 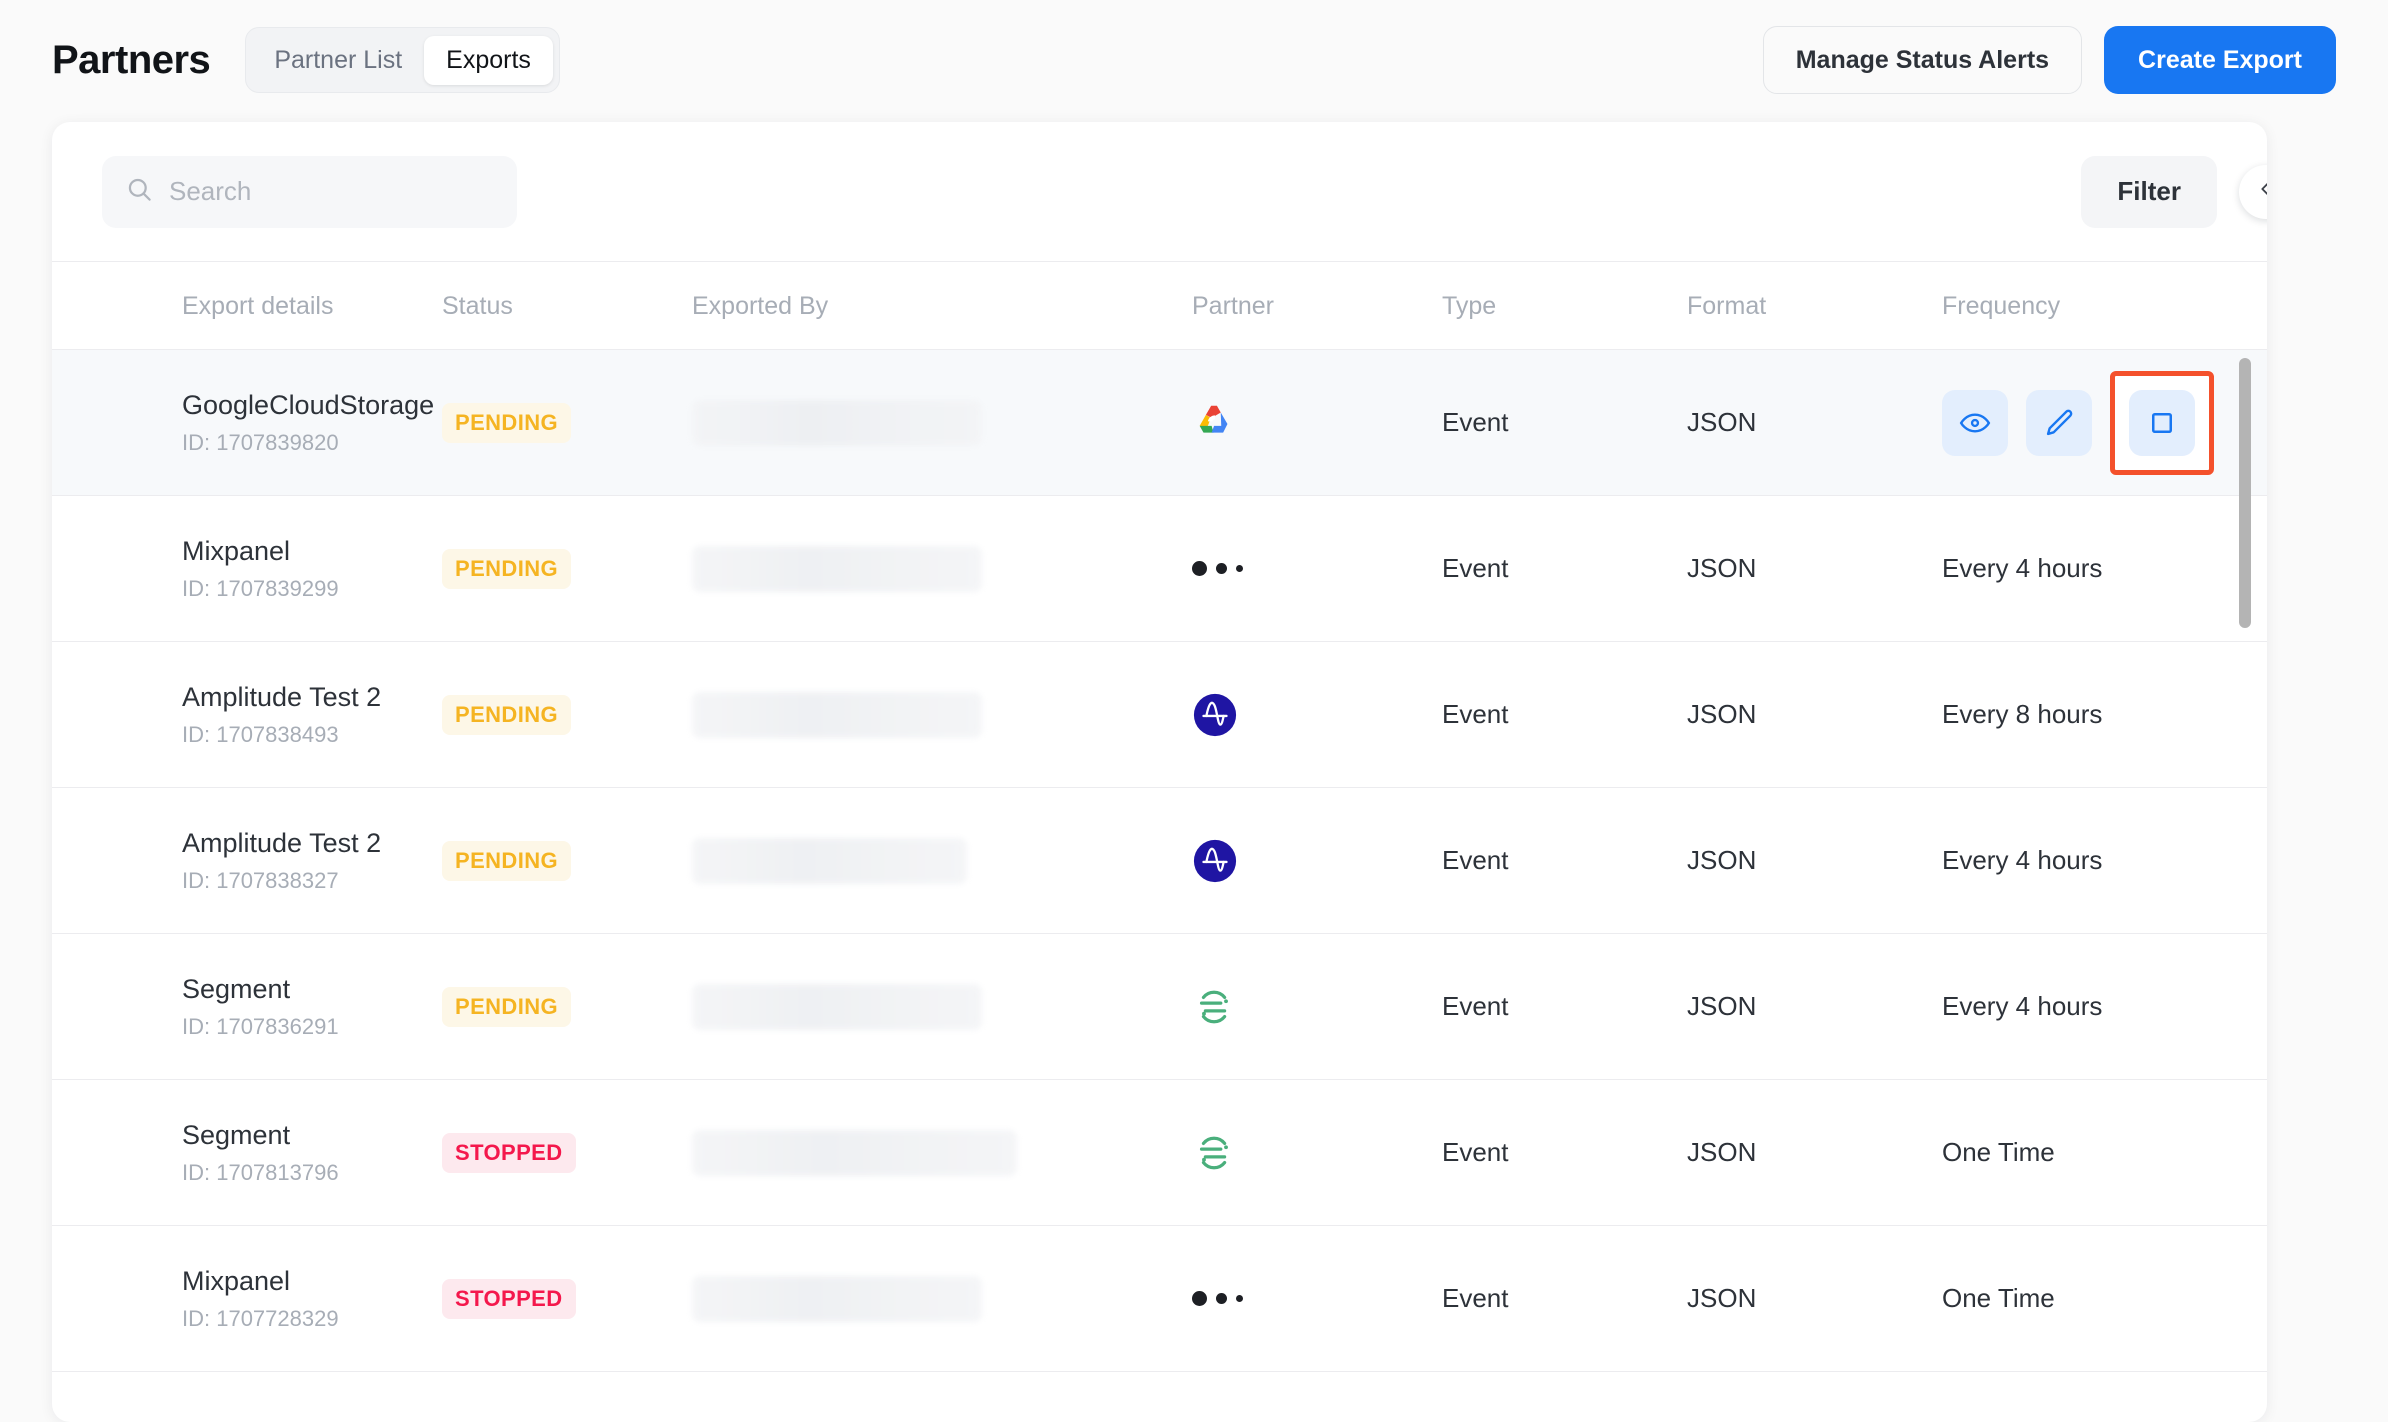 I want to click on search-box, so click(x=309, y=191).